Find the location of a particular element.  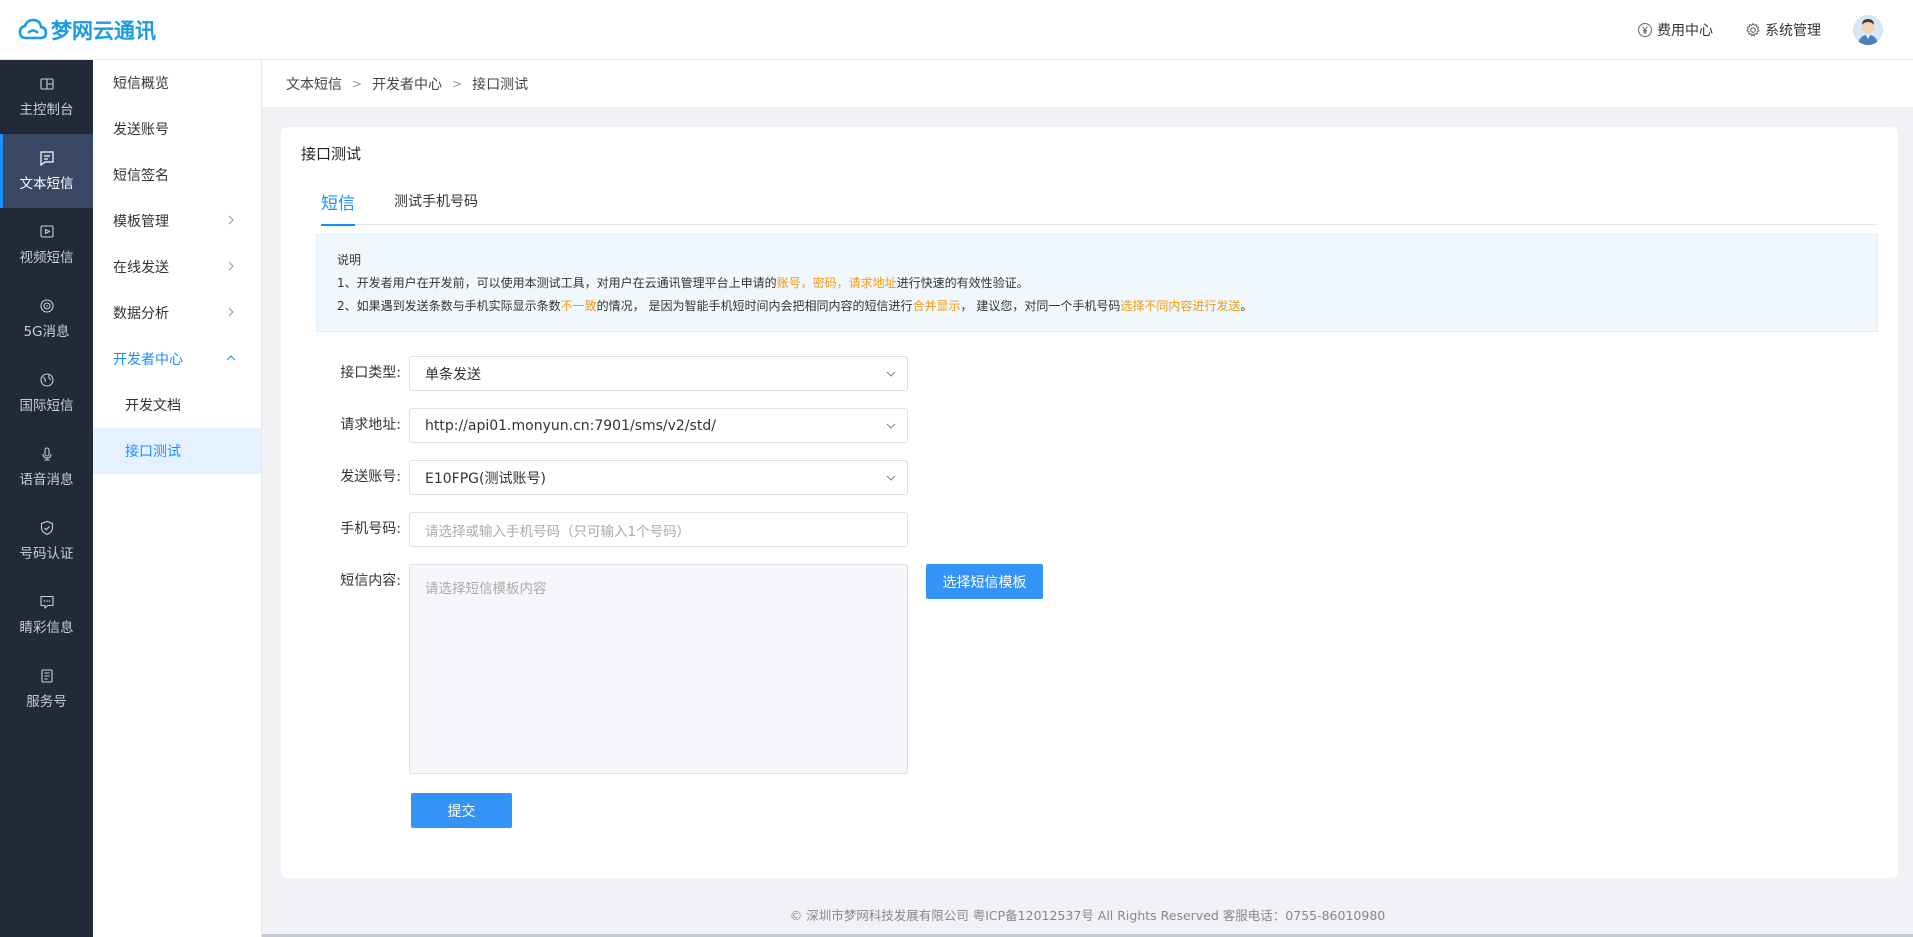

system-settings-link: 系统管理 is located at coordinates (1783, 30).